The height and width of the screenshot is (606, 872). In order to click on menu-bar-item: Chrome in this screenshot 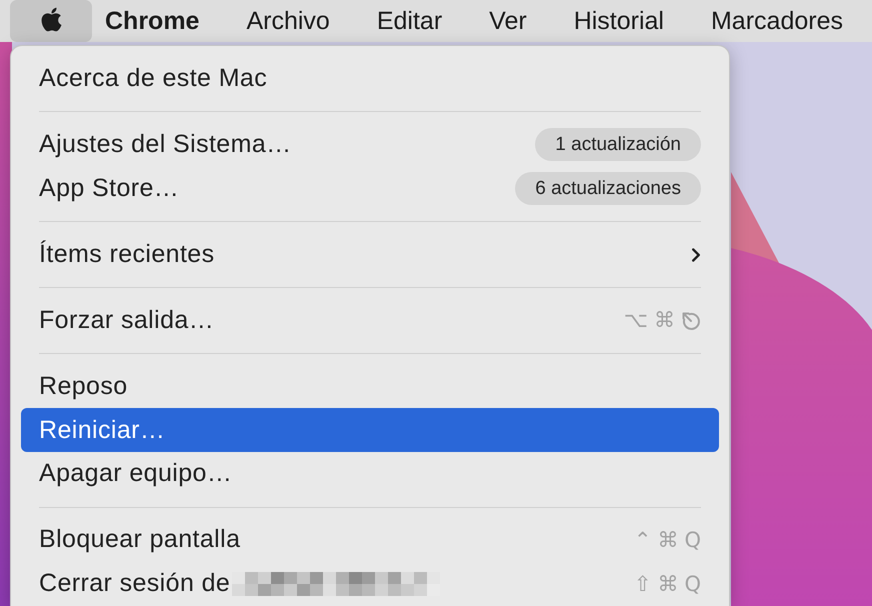, I will do `click(152, 21)`.